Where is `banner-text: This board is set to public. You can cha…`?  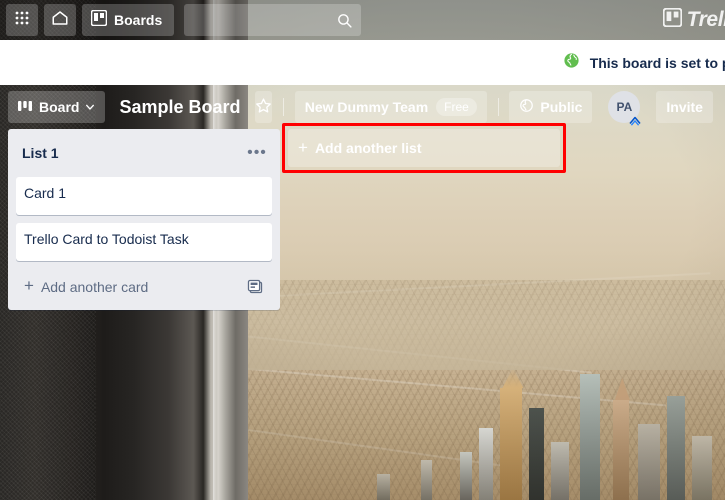
banner-text: This board is set to public. You can cha… is located at coordinates (657, 62).